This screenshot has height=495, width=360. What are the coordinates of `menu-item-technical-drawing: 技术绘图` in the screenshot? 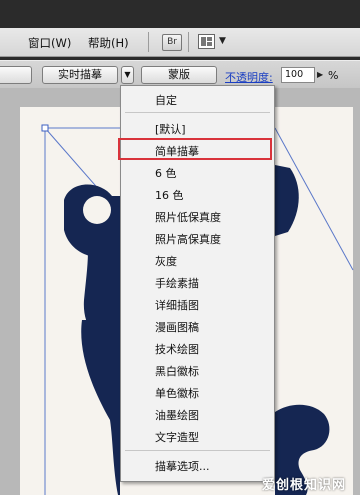 It's located at (177, 349).